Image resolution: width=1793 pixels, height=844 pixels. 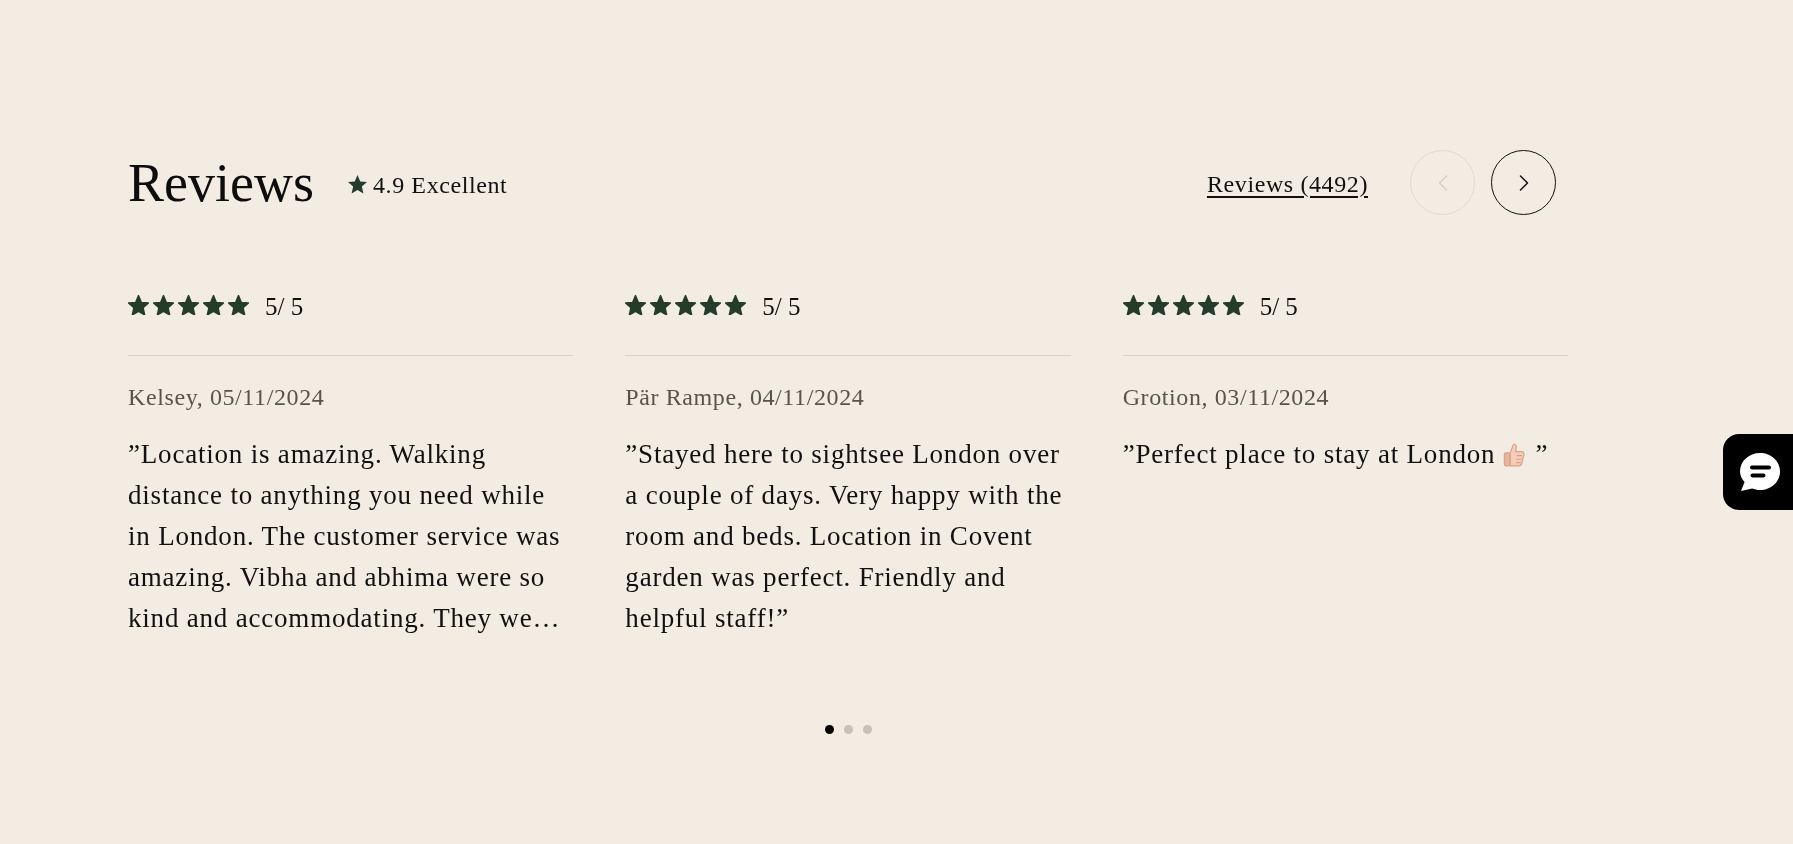 What do you see at coordinates (745, 397) in the screenshot?
I see `reviewer-name-date: Pär Rampe, 04/11/2024` at bounding box center [745, 397].